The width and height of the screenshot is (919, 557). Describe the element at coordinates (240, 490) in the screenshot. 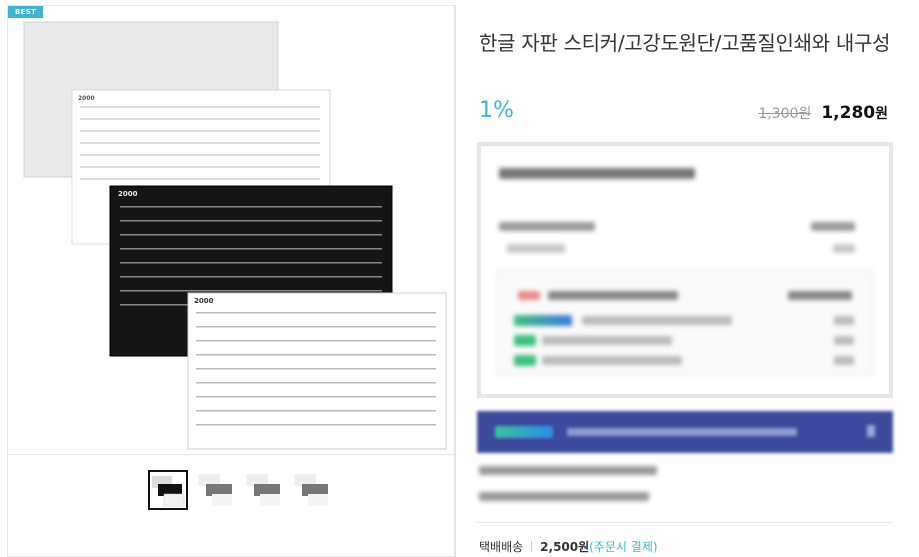

I see `thumbnail-list` at that location.